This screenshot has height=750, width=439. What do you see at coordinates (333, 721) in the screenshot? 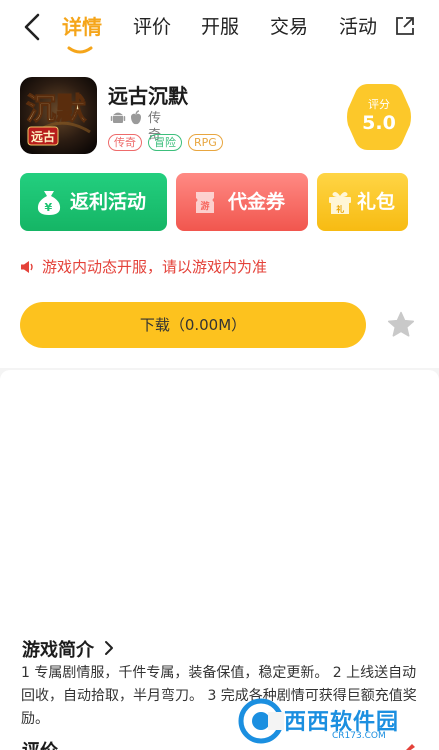
I see `site-watermark: 西西软件园 CR173.COM` at bounding box center [333, 721].